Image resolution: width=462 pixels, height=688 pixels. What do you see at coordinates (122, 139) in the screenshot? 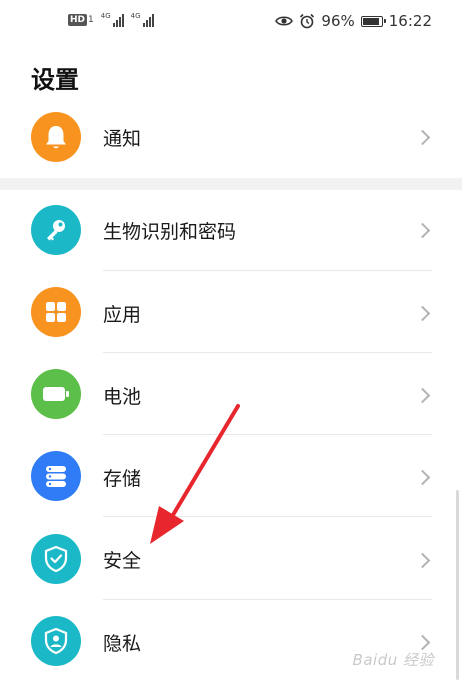
I see `settings-item-label: 通知` at bounding box center [122, 139].